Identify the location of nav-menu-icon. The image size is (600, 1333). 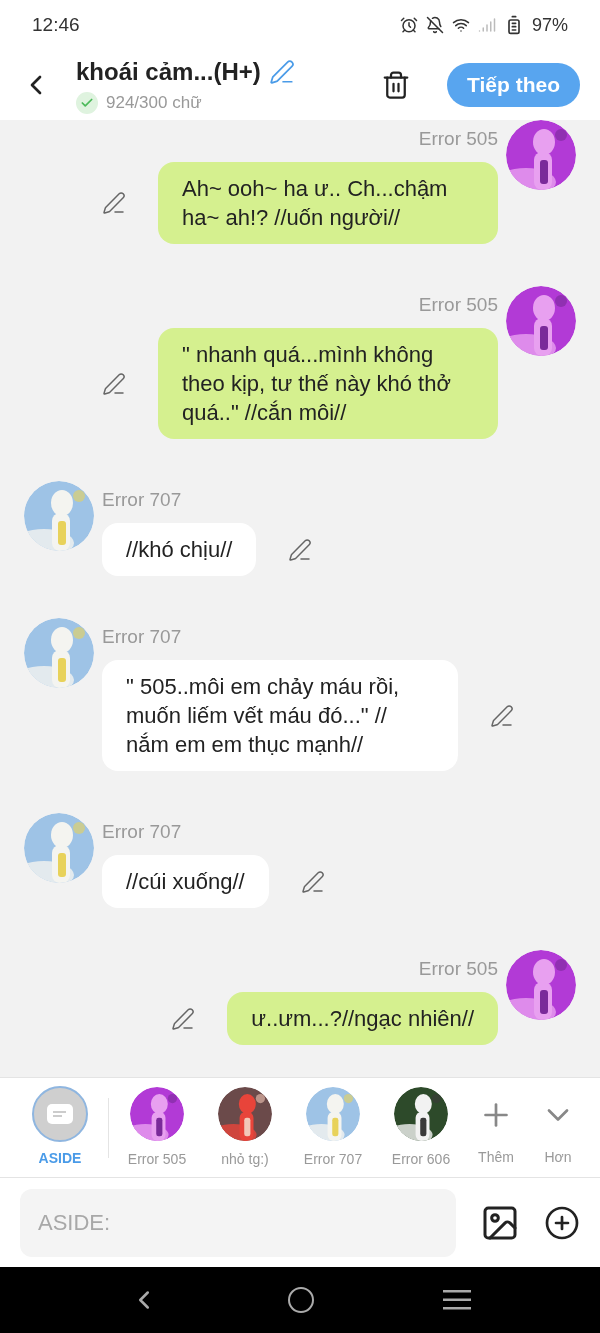
(457, 1300).